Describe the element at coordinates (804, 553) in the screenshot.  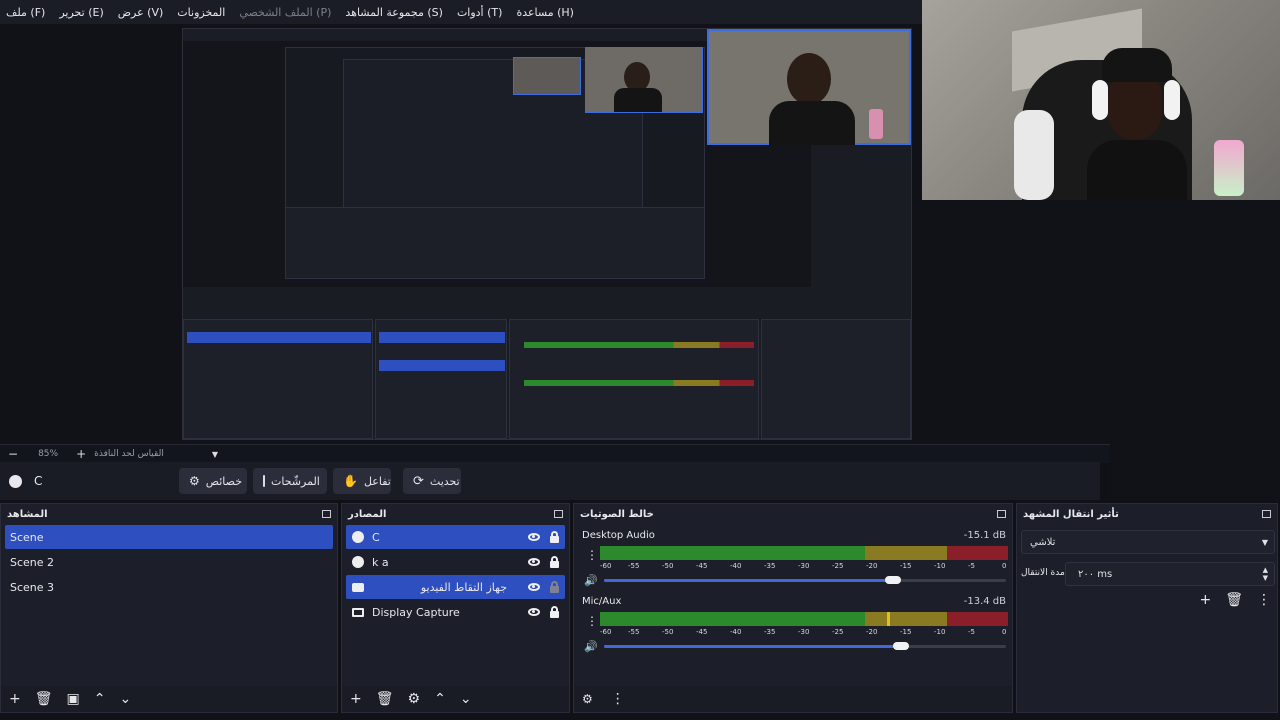
I see `audio-meter` at that location.